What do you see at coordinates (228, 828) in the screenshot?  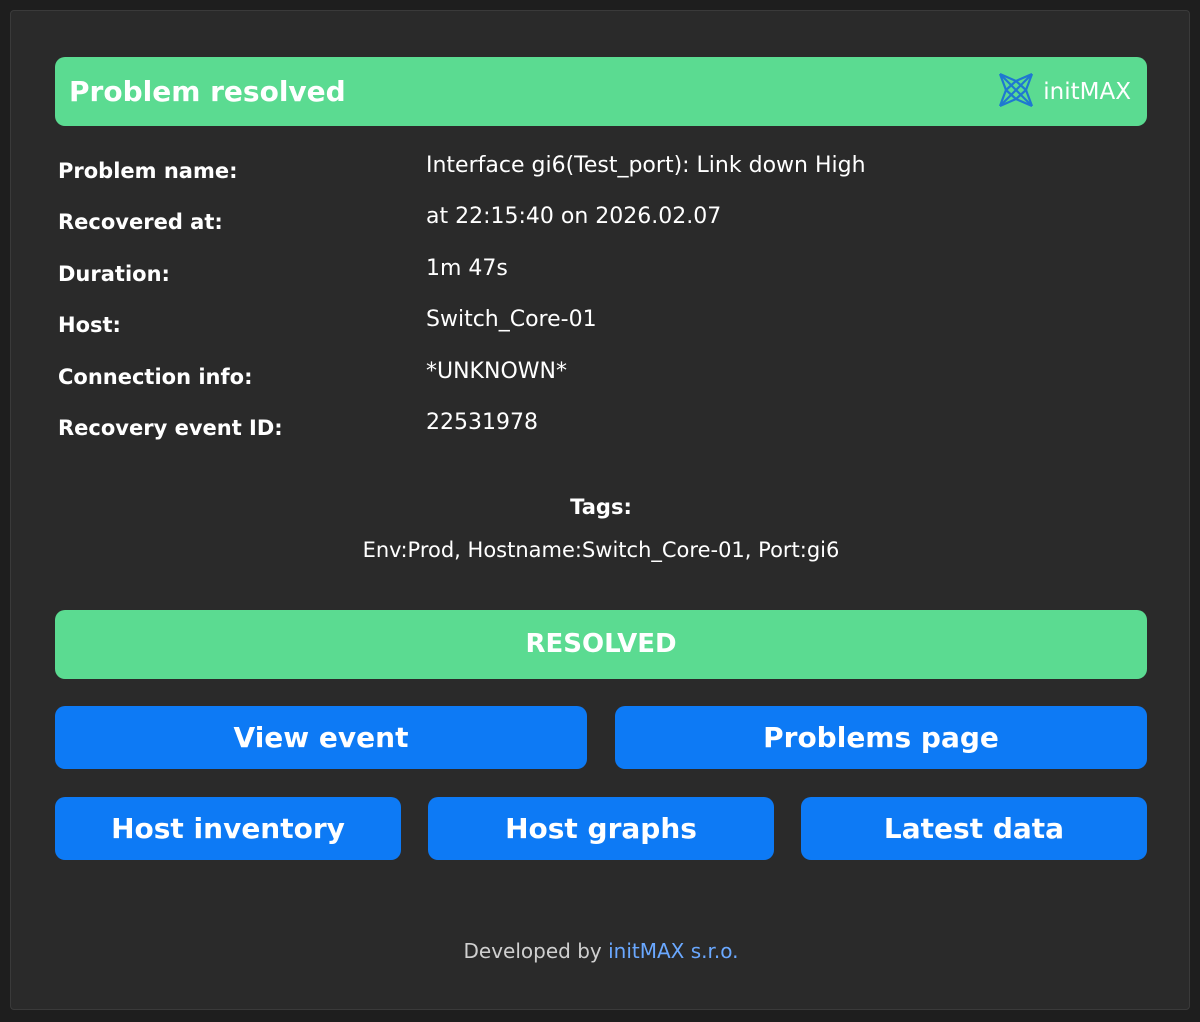 I see `host-inventory-button: Host inventory` at bounding box center [228, 828].